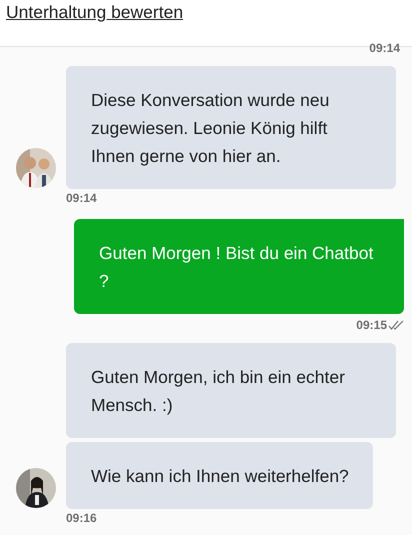 The height and width of the screenshot is (535, 412). Describe the element at coordinates (95, 12) in the screenshot. I see `rate-conversation-link: Unterhaltung bewerten` at that location.